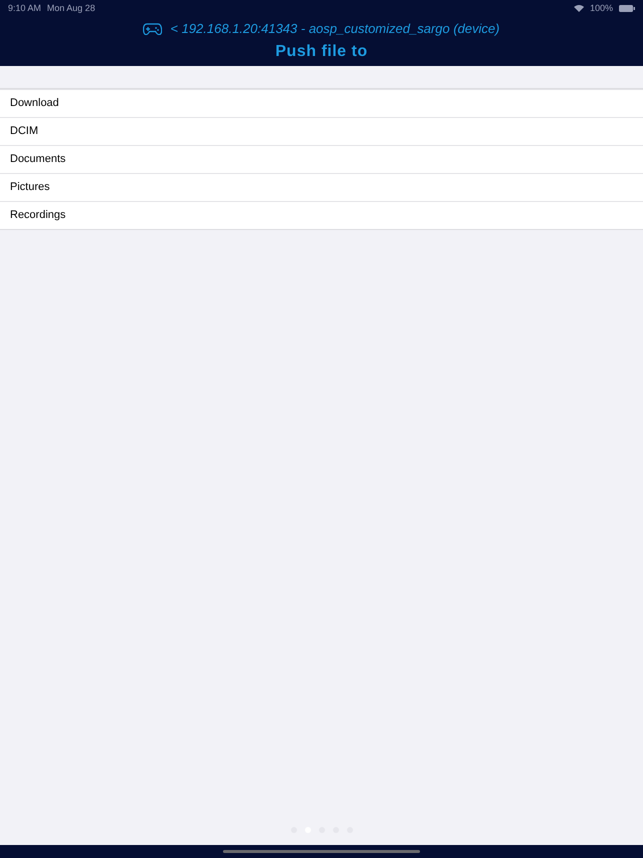  I want to click on status-time: 9:10 AM, so click(25, 8).